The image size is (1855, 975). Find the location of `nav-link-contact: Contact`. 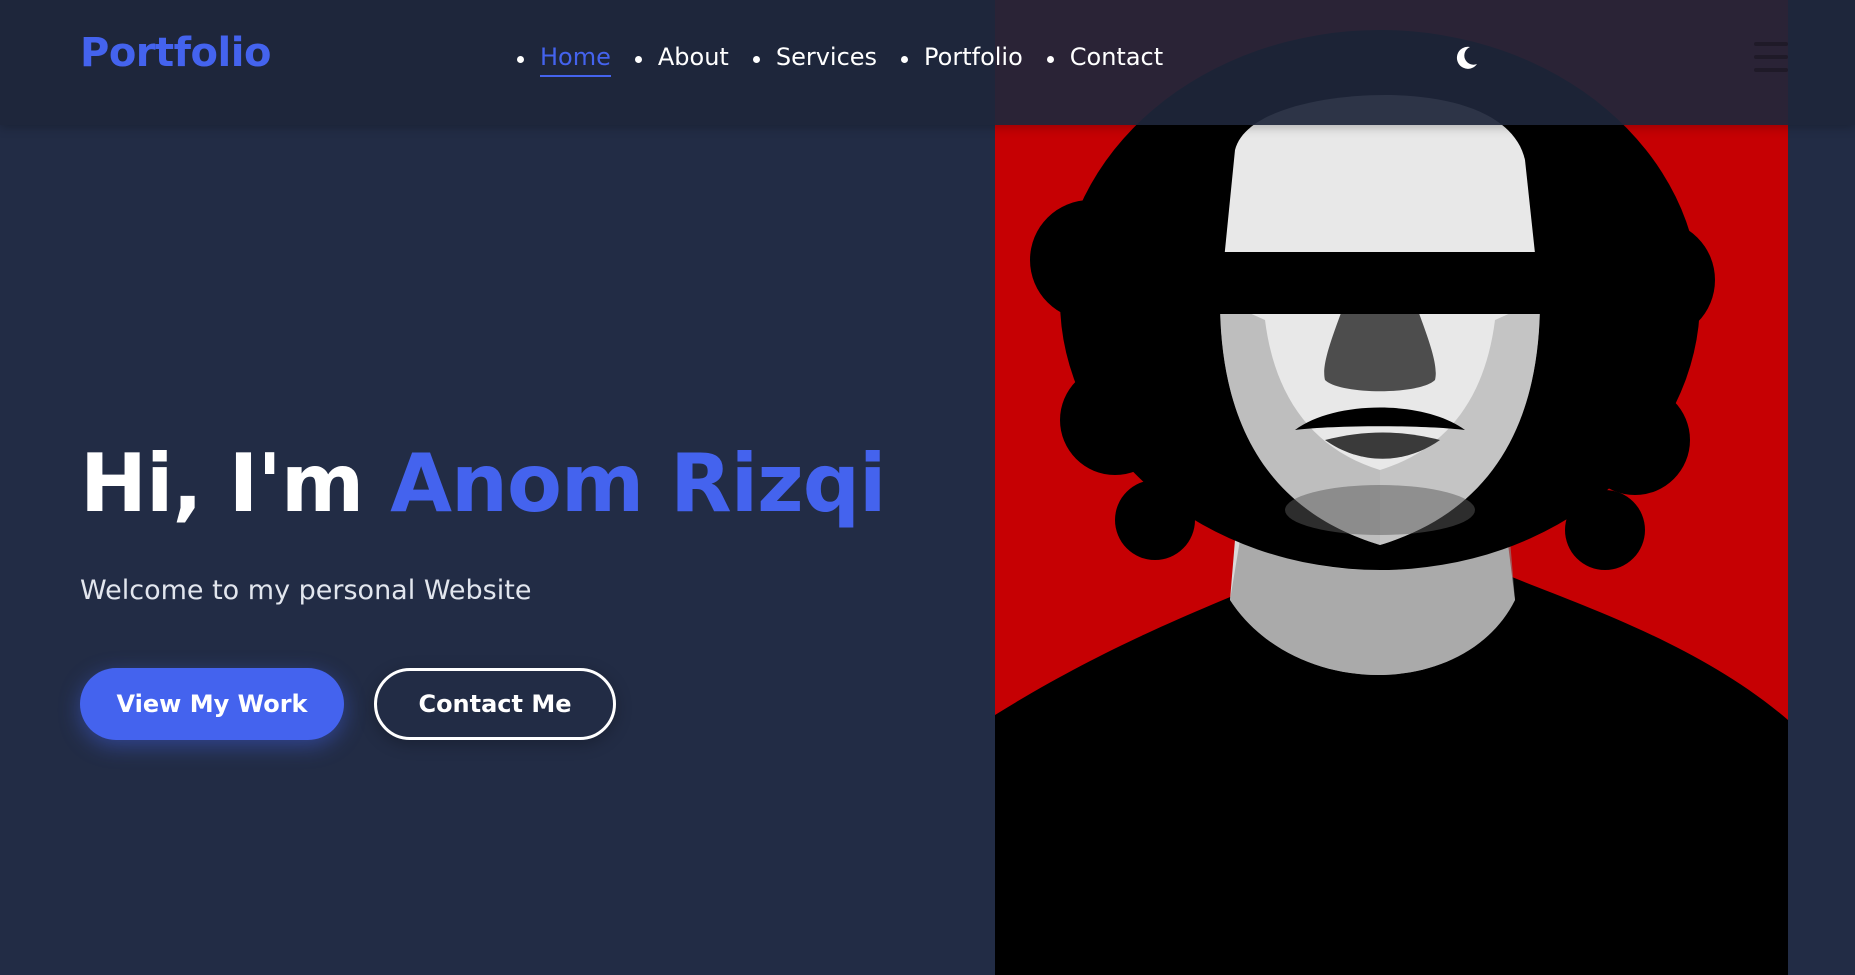

nav-link-contact: Contact is located at coordinates (1116, 60).